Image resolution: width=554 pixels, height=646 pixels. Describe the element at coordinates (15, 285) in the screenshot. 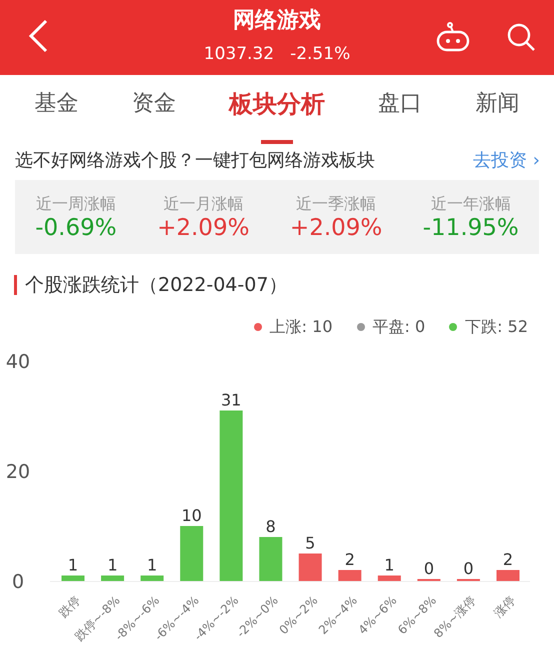

I see `section-marker` at that location.